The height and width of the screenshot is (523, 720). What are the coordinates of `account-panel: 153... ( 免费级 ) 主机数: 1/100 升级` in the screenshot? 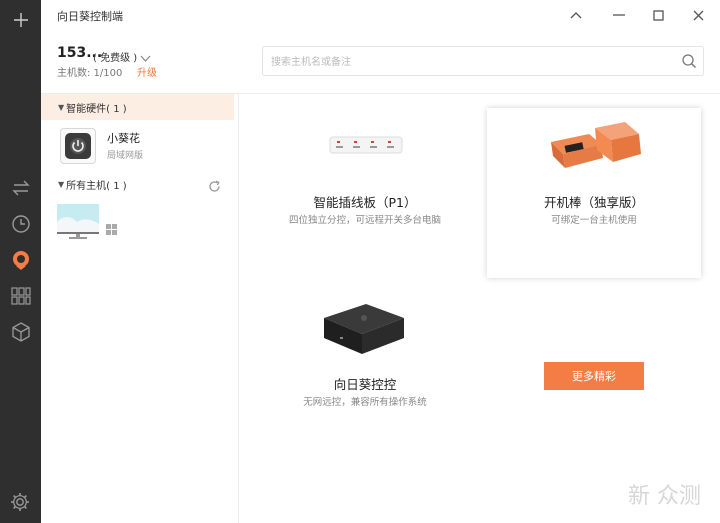 It's located at (139, 61).